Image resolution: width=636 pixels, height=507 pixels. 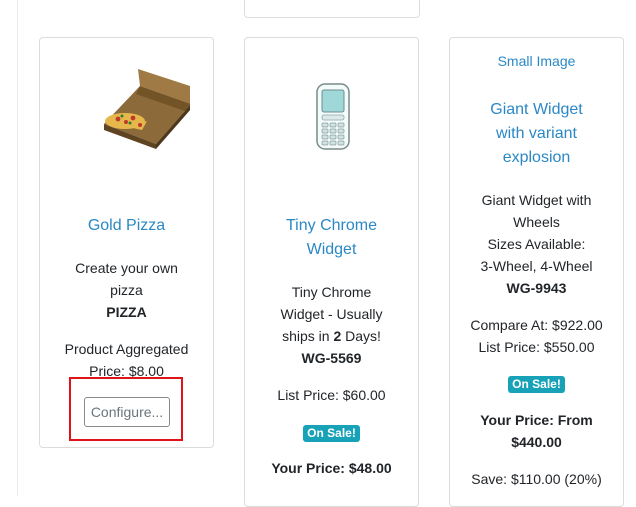 I want to click on product-sku: PIZZA, so click(x=126, y=312).